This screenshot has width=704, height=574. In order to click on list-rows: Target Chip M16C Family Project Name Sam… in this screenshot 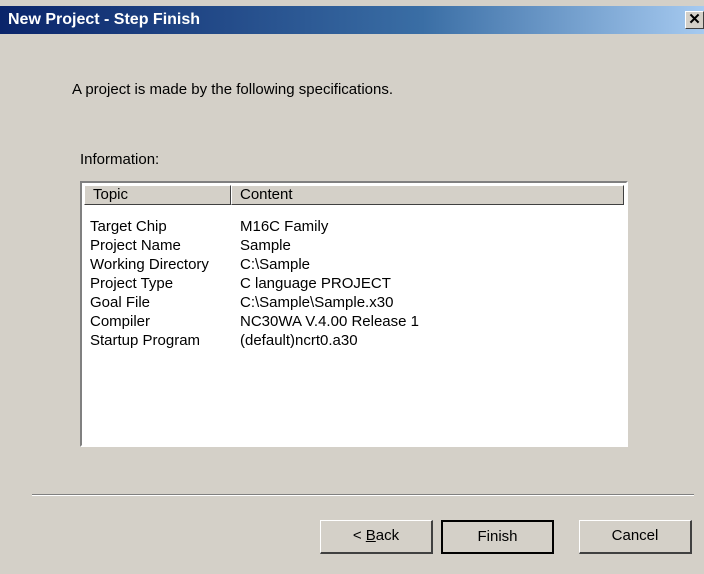, I will do `click(254, 283)`.